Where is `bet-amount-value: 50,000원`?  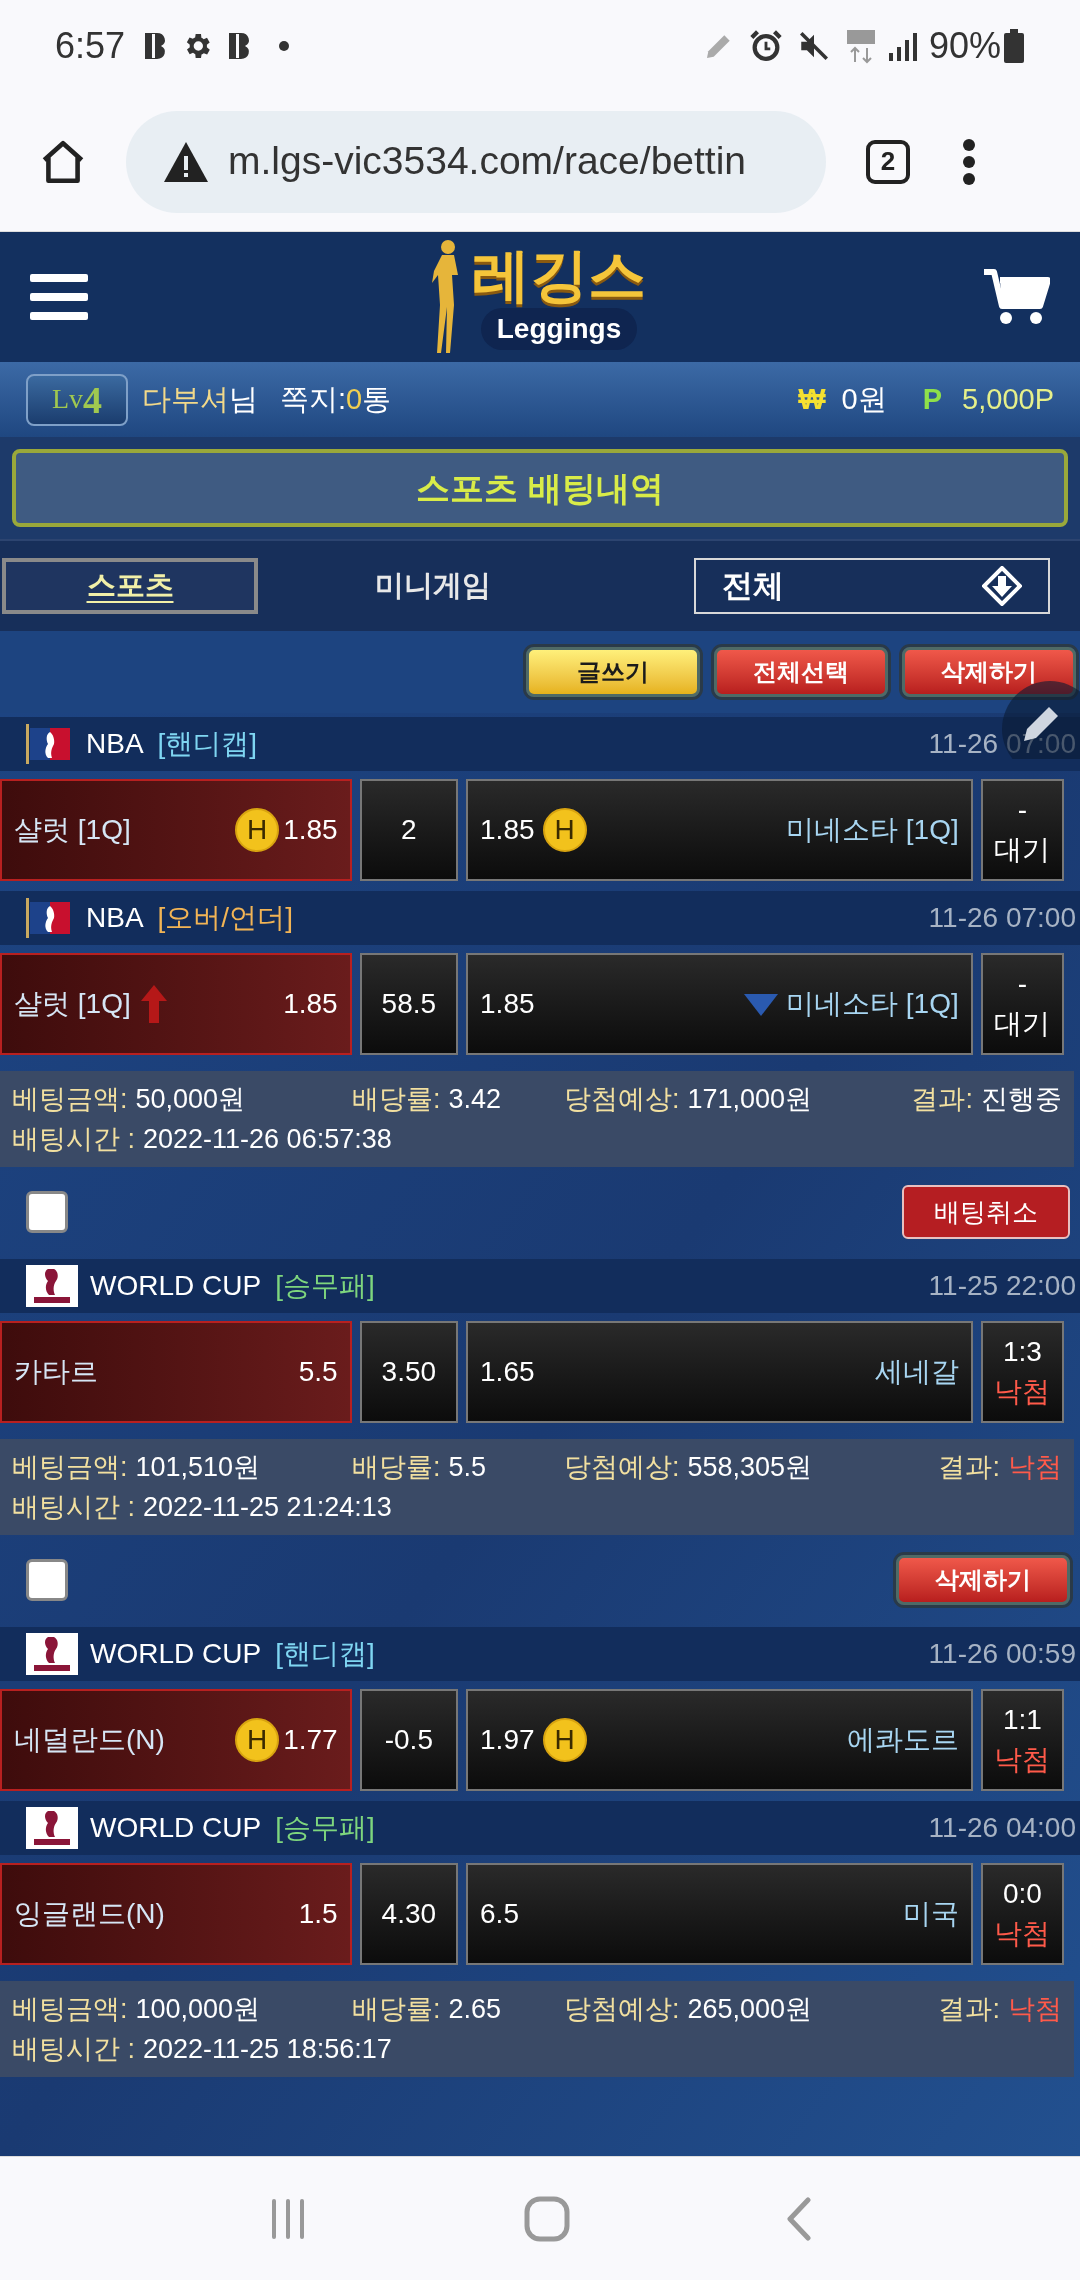
bet-amount-value: 50,000원 is located at coordinates (190, 1099).